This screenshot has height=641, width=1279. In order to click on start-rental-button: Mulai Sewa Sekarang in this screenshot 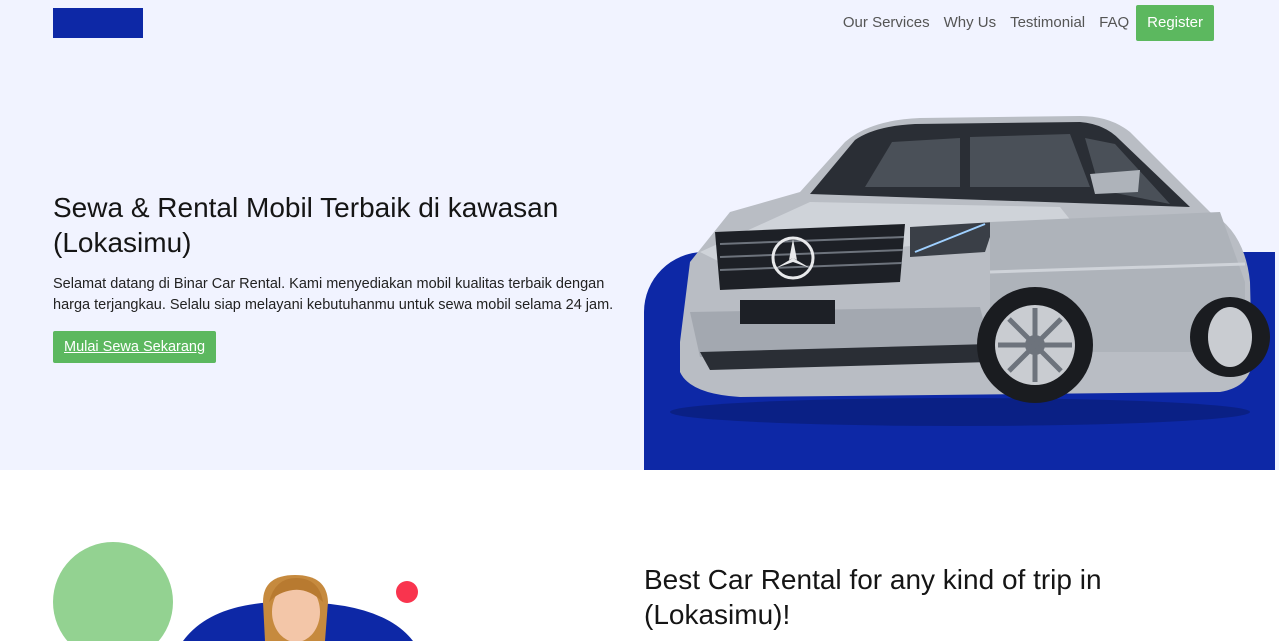, I will do `click(135, 347)`.